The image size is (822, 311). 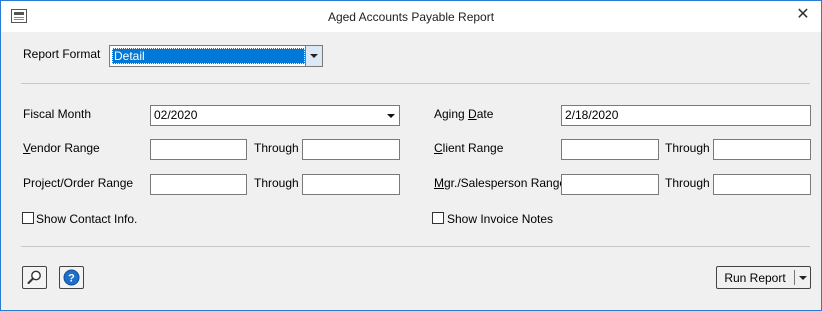 I want to click on client-through-label: Through, so click(x=687, y=148).